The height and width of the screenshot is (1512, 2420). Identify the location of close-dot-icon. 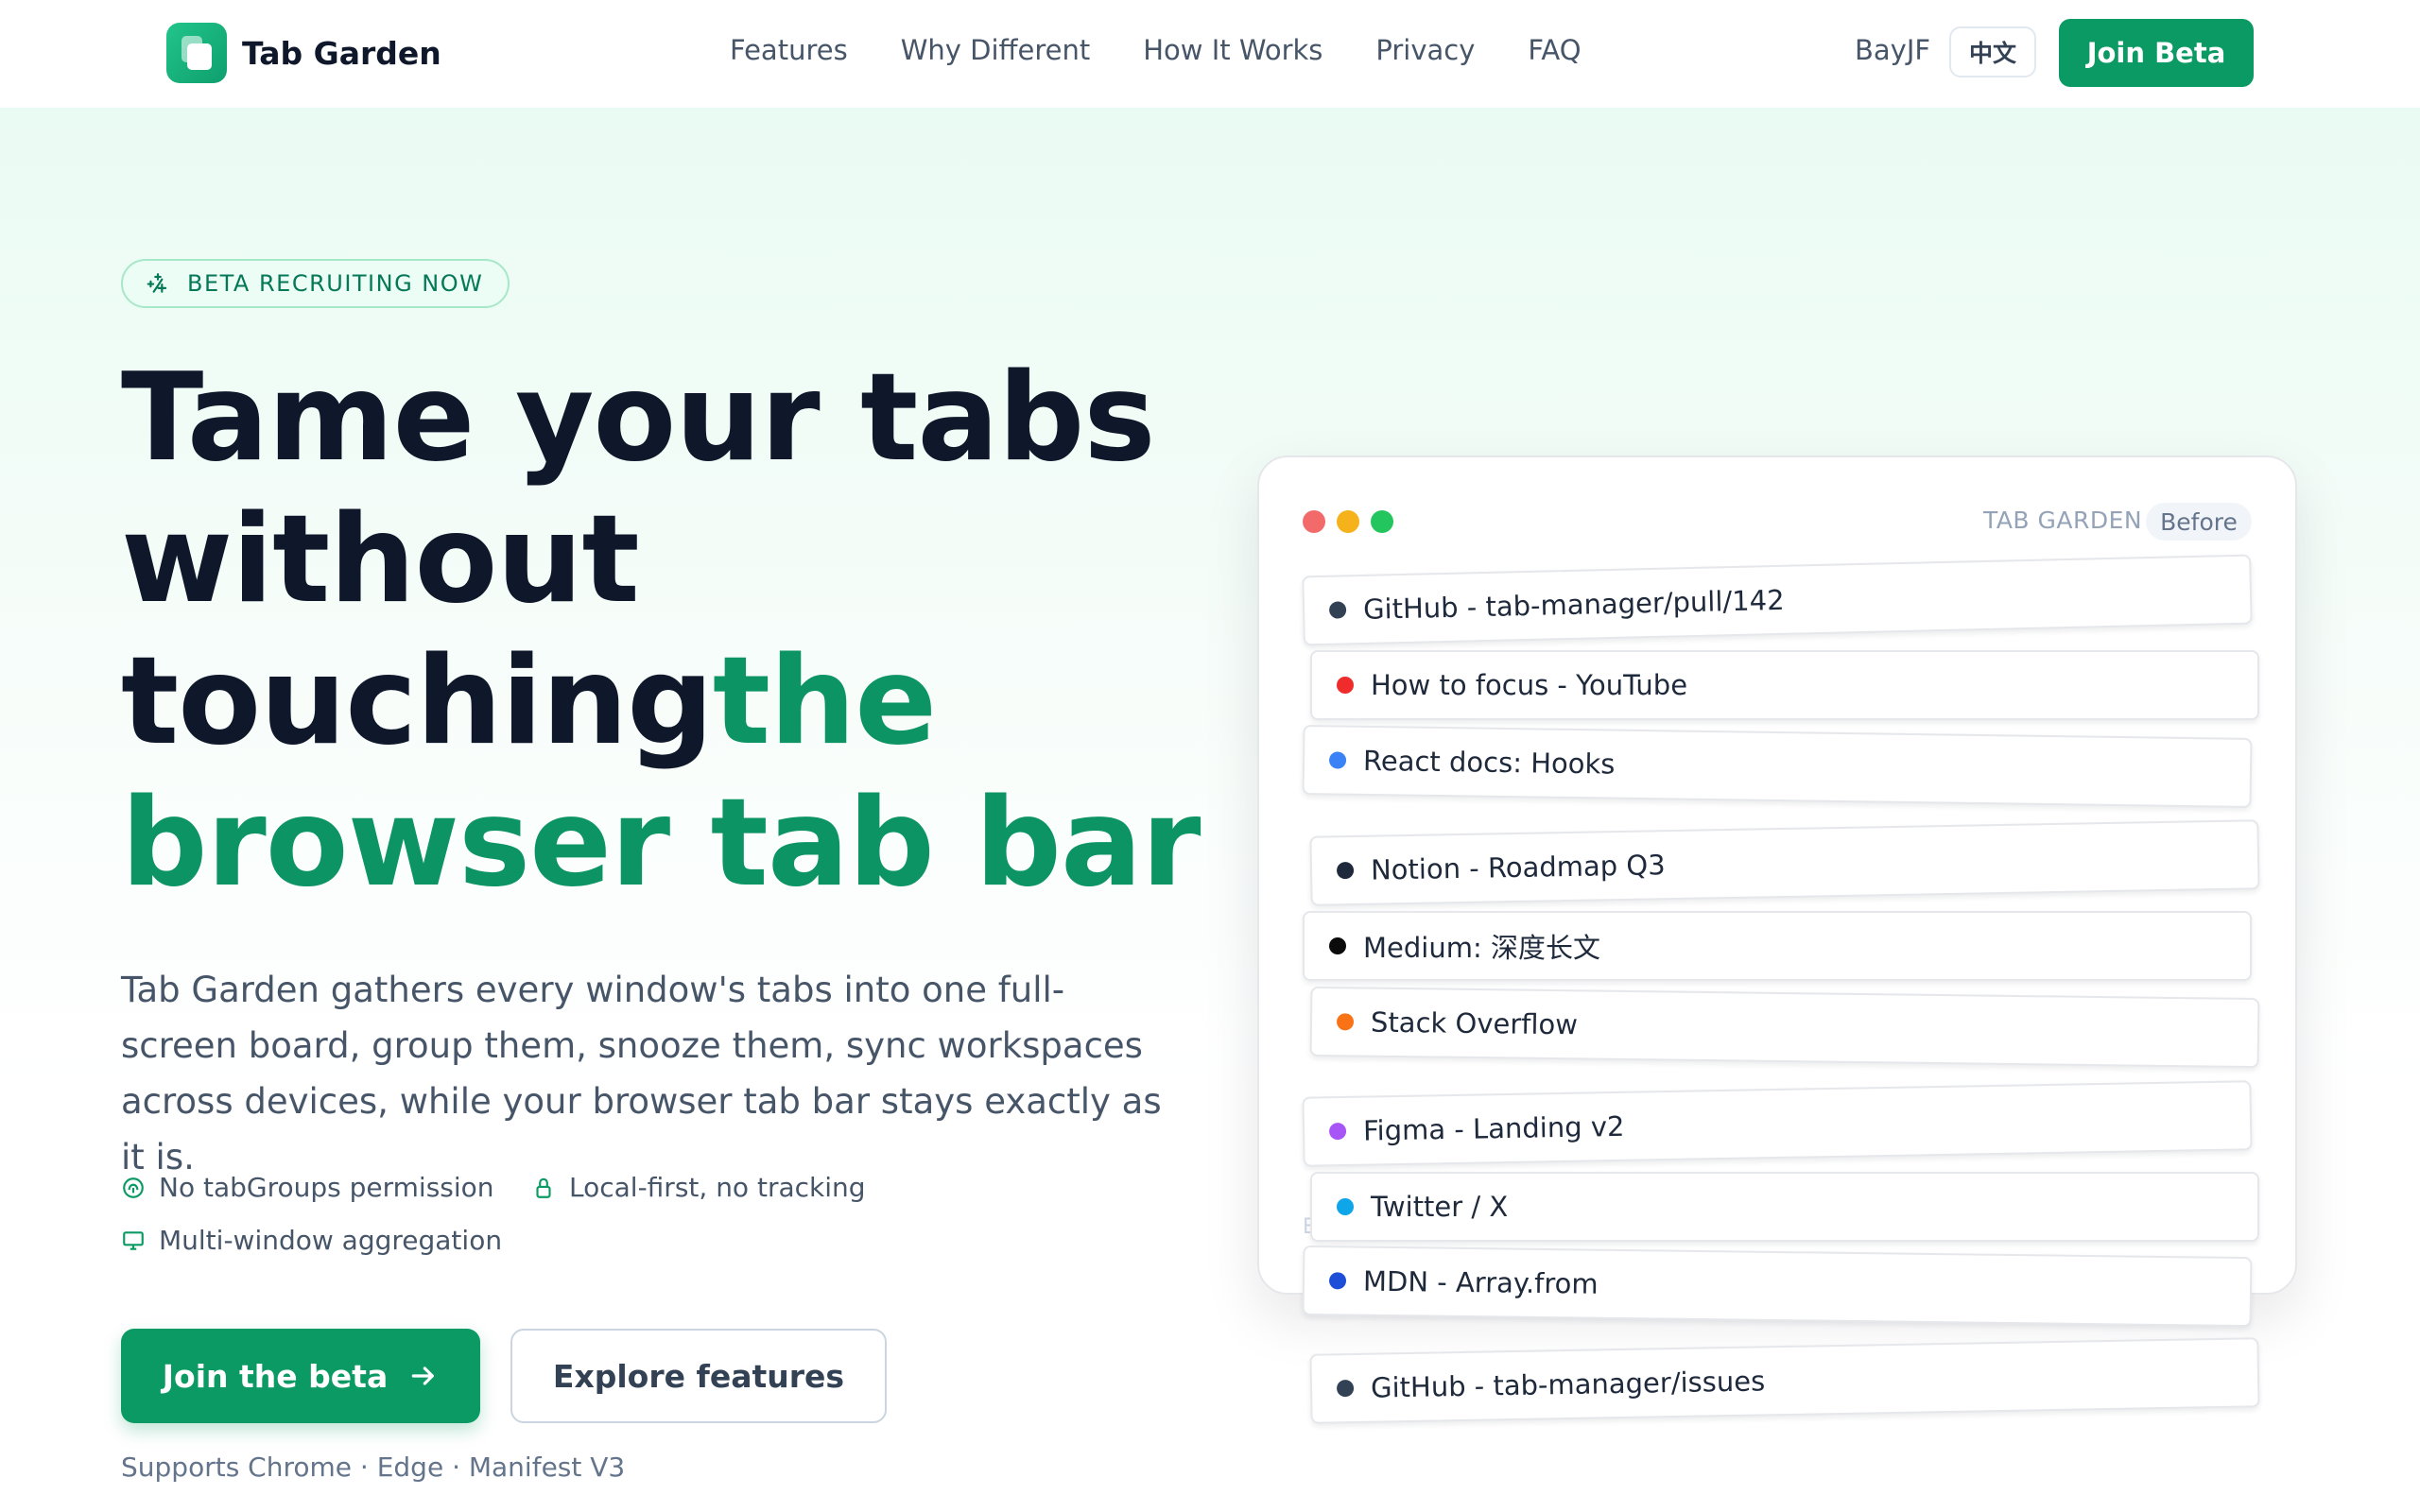
(1314, 521).